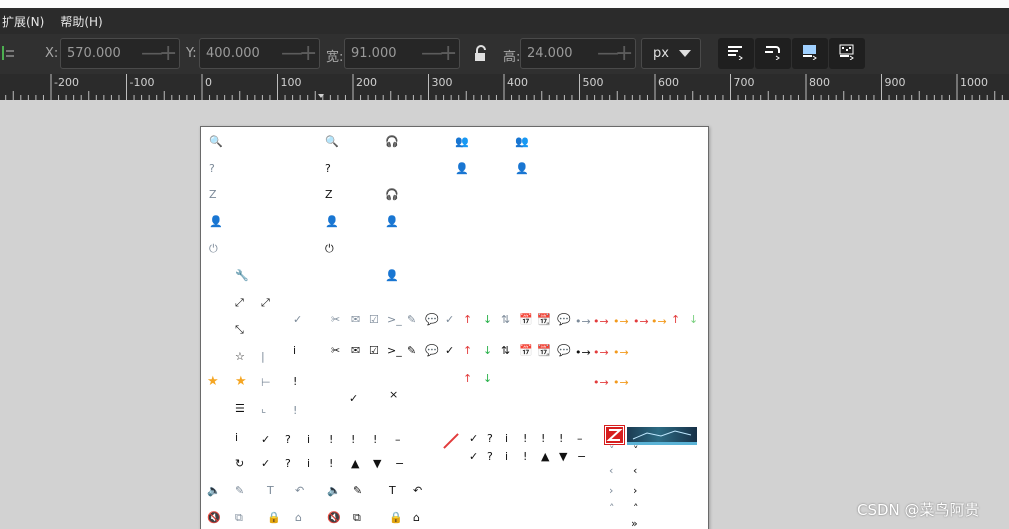 This screenshot has height=529, width=1009. I want to click on user-outline-icon: 👤, so click(392, 275).